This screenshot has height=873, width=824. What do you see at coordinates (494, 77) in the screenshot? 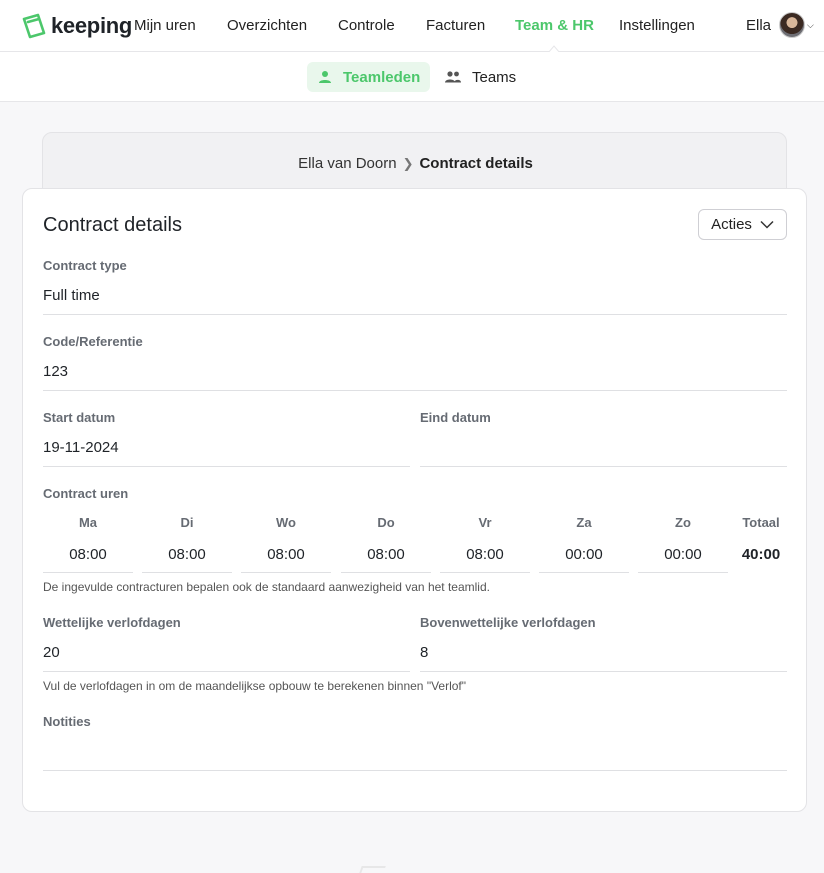
I see `tab-teams-label: Teams` at bounding box center [494, 77].